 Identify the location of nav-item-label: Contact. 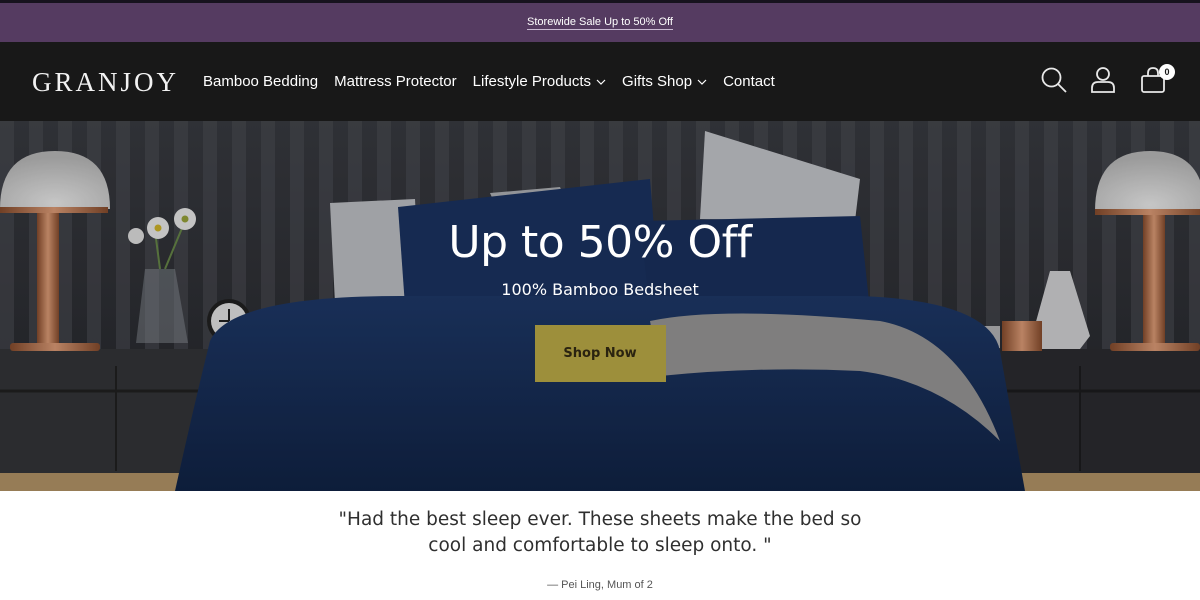
(749, 81).